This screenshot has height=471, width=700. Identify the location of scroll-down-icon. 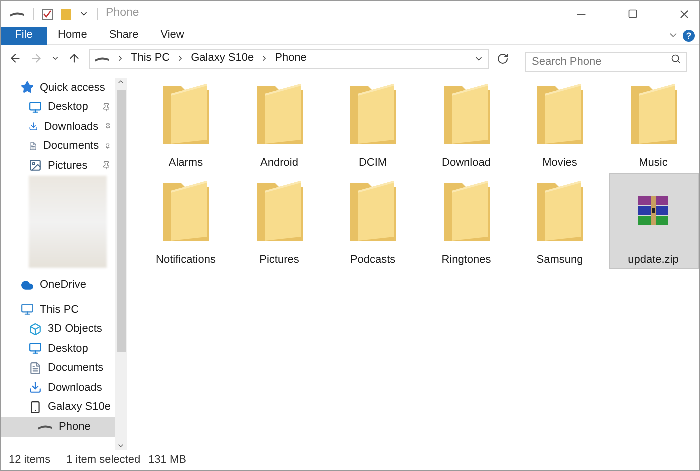
(121, 446).